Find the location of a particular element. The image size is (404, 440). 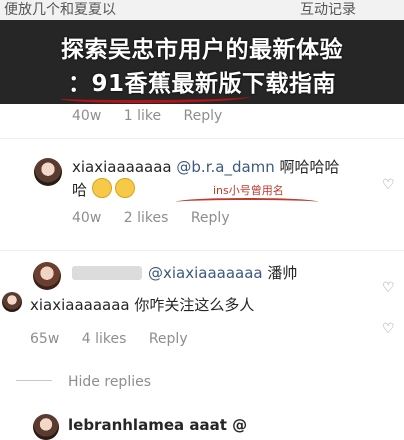

comment-meta-row: 40w 1 like Reply is located at coordinates (156, 116).